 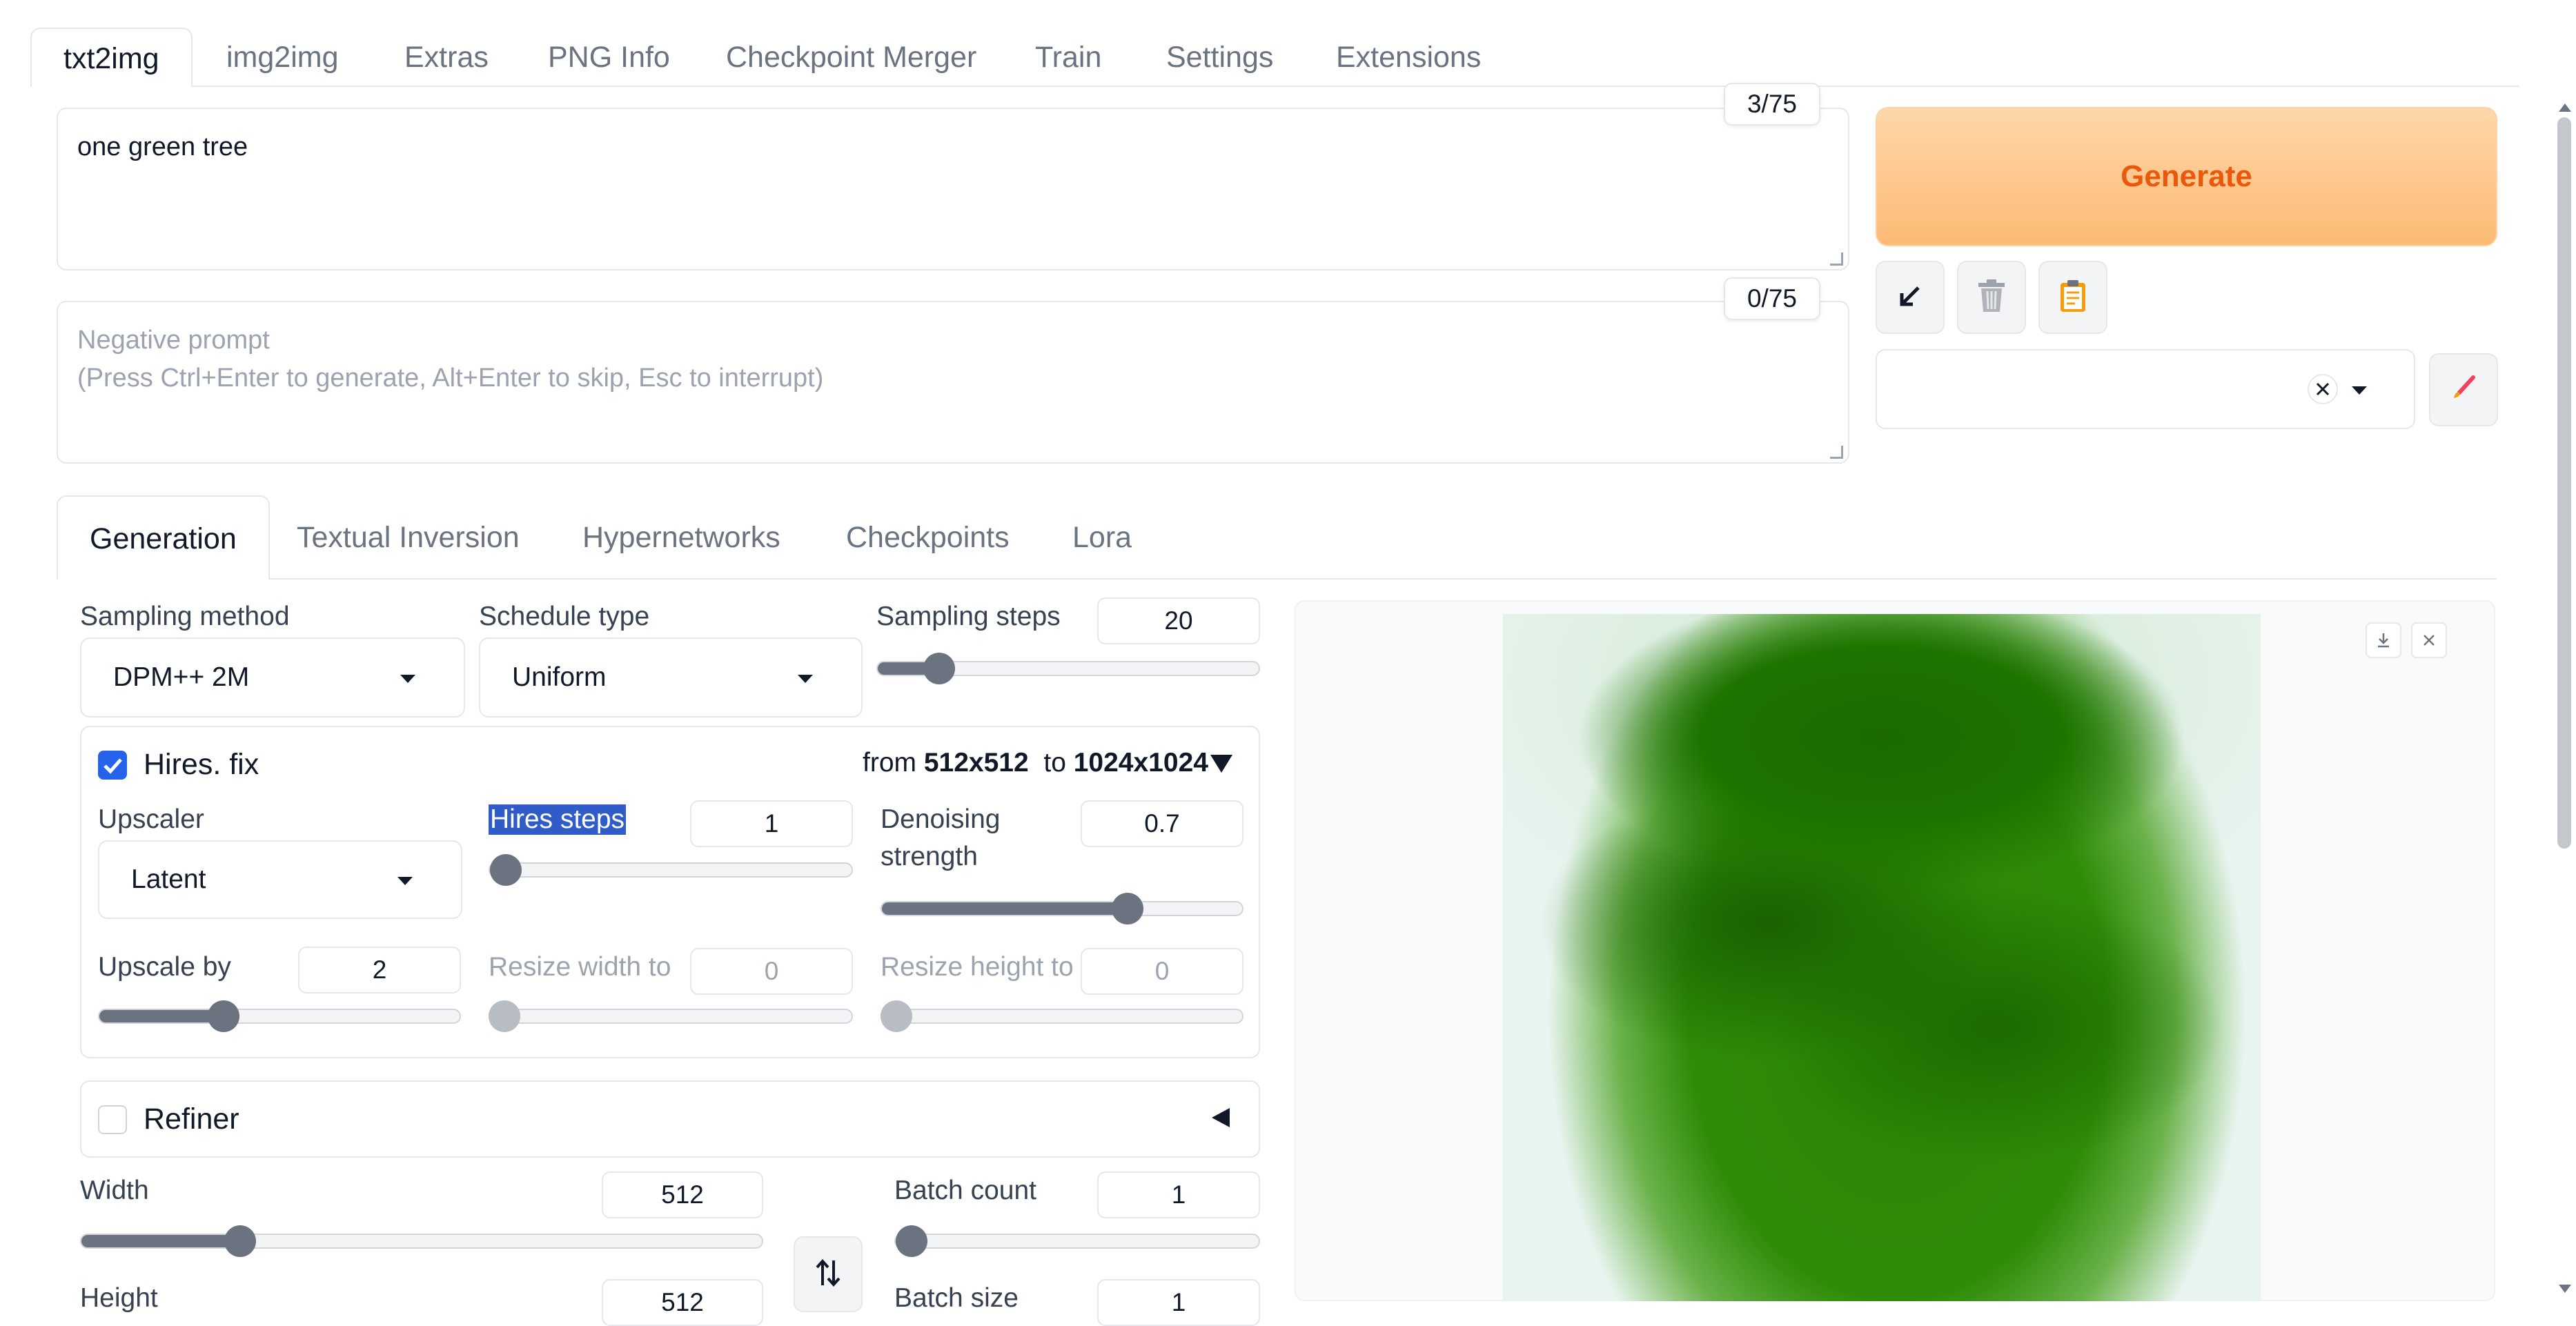 What do you see at coordinates (1140, 763) in the screenshot?
I see `summary-to-value: 1024x1024` at bounding box center [1140, 763].